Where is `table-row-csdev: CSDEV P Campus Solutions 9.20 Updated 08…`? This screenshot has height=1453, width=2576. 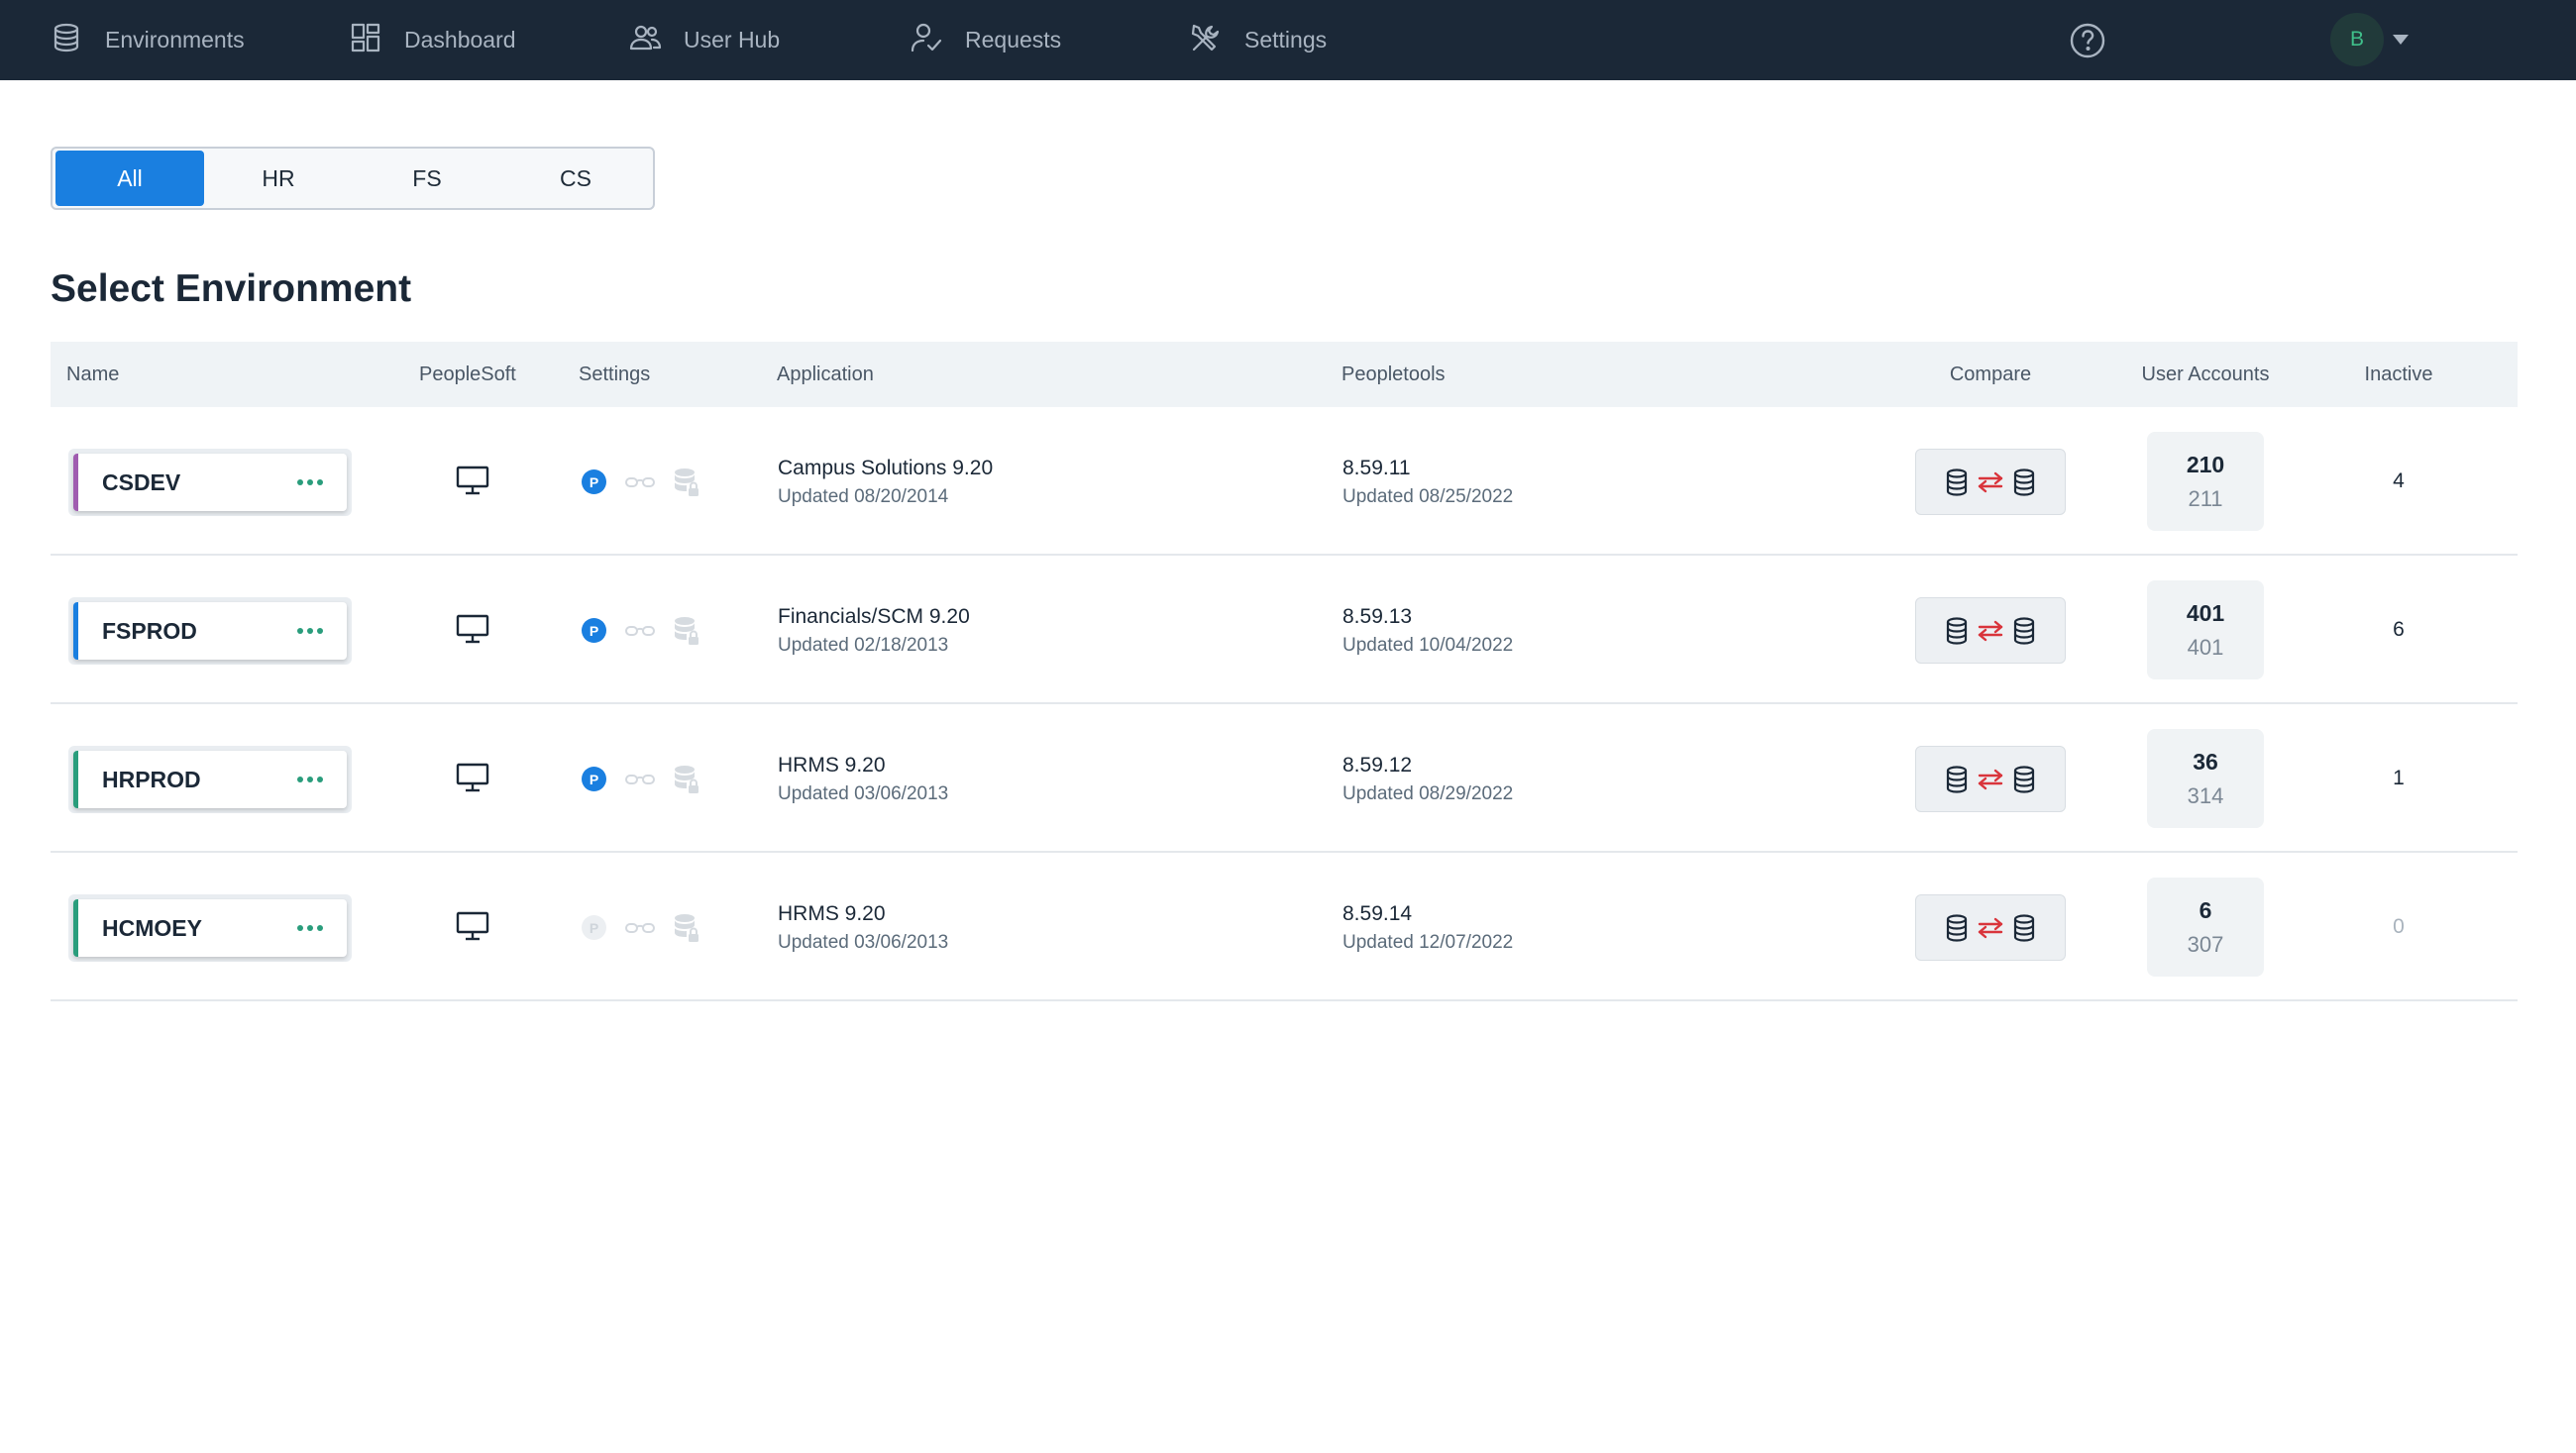
table-row-csdev: CSDEV P Campus Solutions 9.20 Updated 08… is located at coordinates (1284, 481).